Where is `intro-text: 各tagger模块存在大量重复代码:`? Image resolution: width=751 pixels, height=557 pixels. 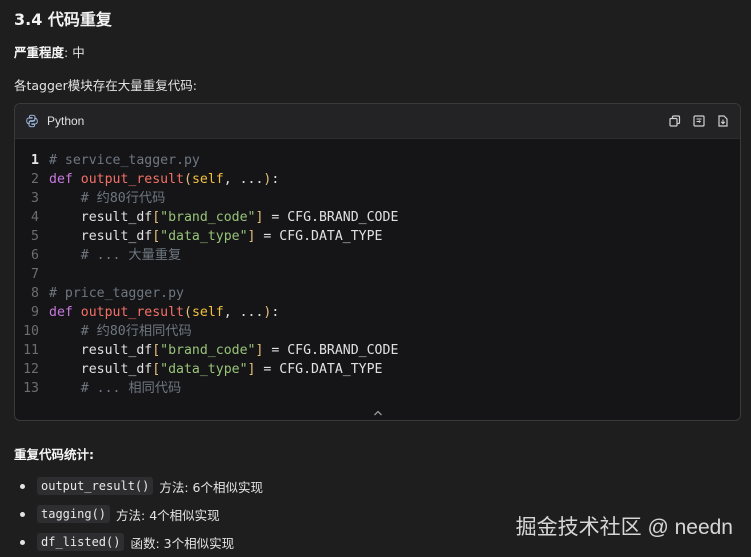
intro-text: 各tagger模块存在大量重复代码: is located at coordinates (105, 85).